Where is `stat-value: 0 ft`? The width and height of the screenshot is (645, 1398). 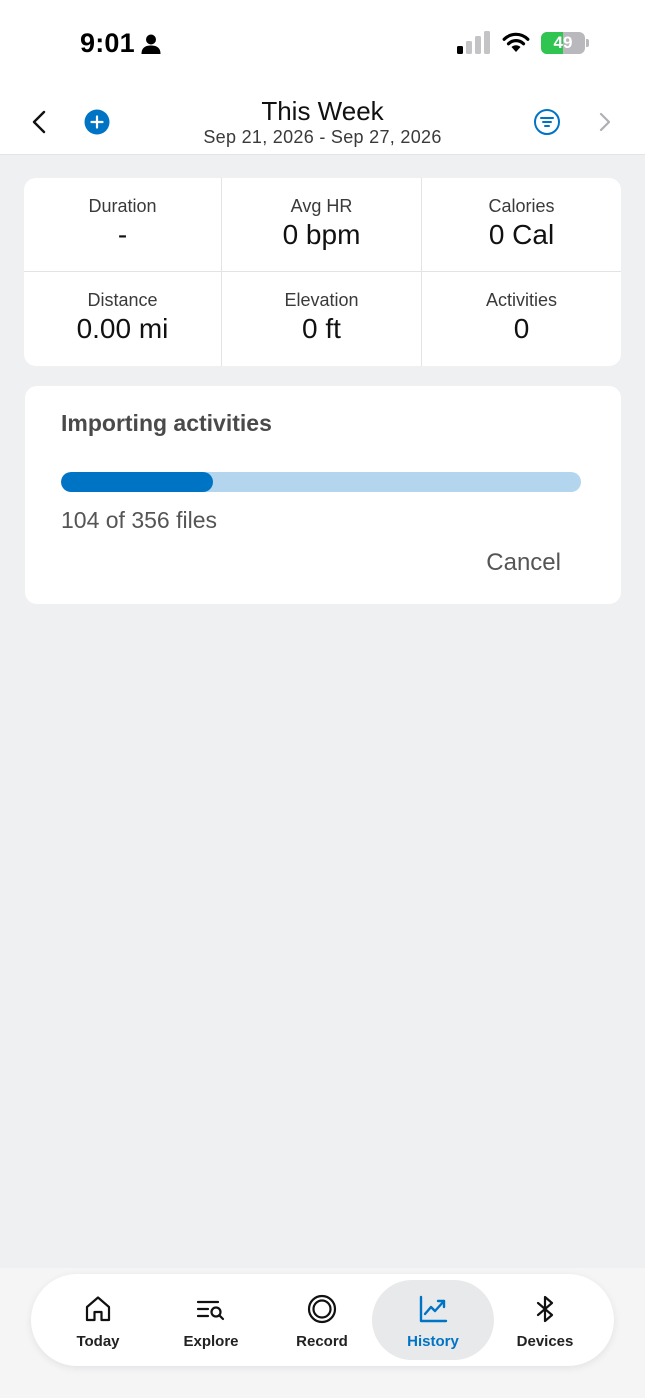 stat-value: 0 ft is located at coordinates (321, 328).